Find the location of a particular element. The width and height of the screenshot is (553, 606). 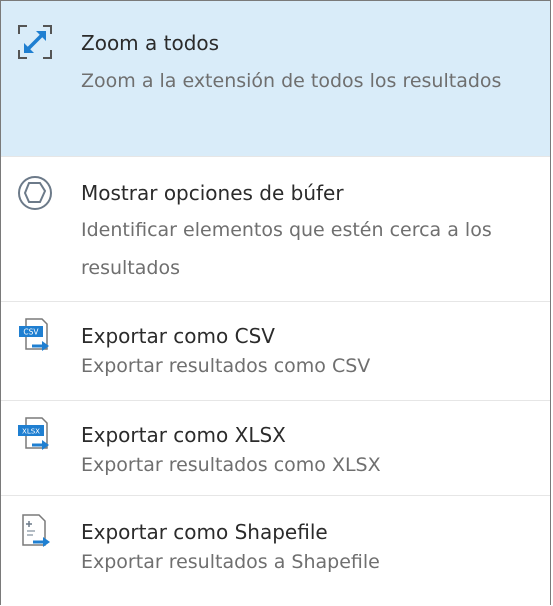

menu-item-title: Mostrar opciones de búfer is located at coordinates (212, 193).